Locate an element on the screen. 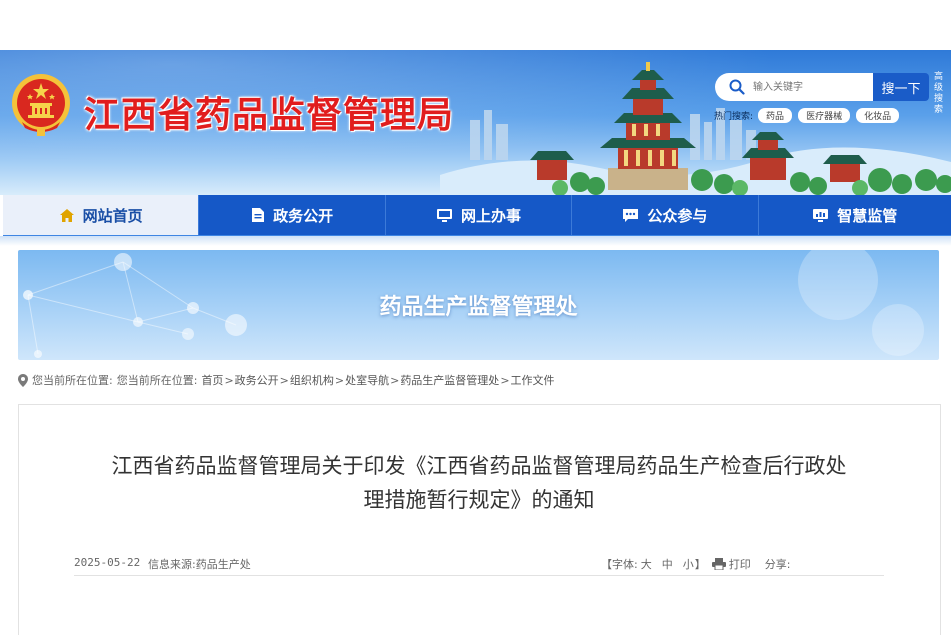 The image size is (951, 635). hot-search-label: 热门搜索: is located at coordinates (734, 117).